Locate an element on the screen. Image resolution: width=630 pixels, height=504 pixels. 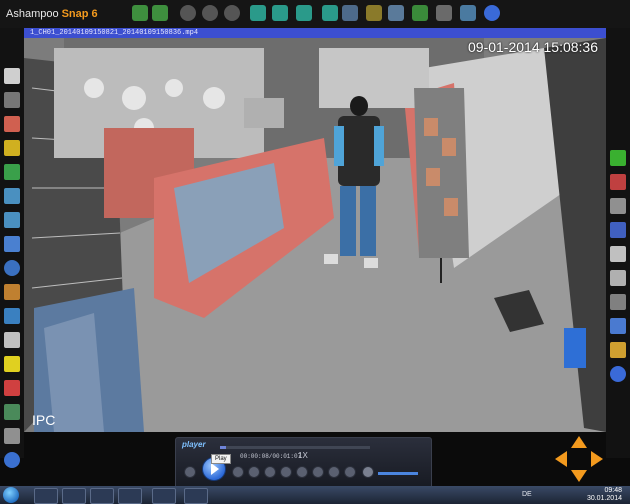
volume-icon is located at coordinates (368, 472).